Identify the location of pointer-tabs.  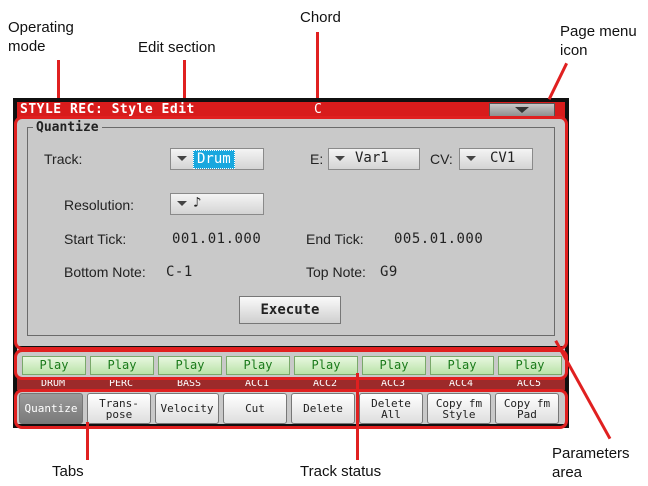
(87, 441).